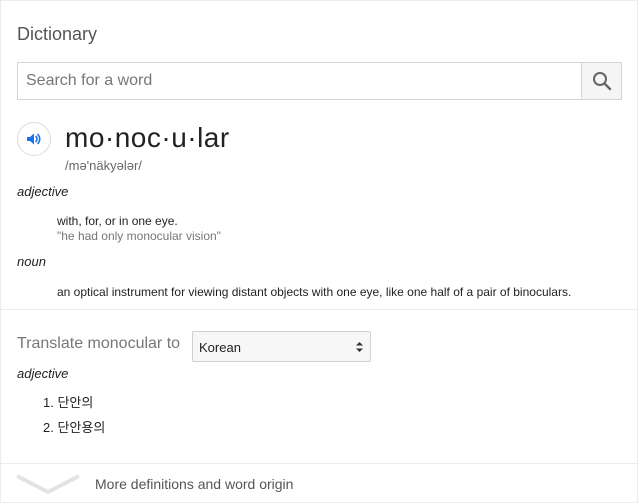 Image resolution: width=638 pixels, height=504 pixels. I want to click on translation-part-of-speech: adjective, so click(43, 373).